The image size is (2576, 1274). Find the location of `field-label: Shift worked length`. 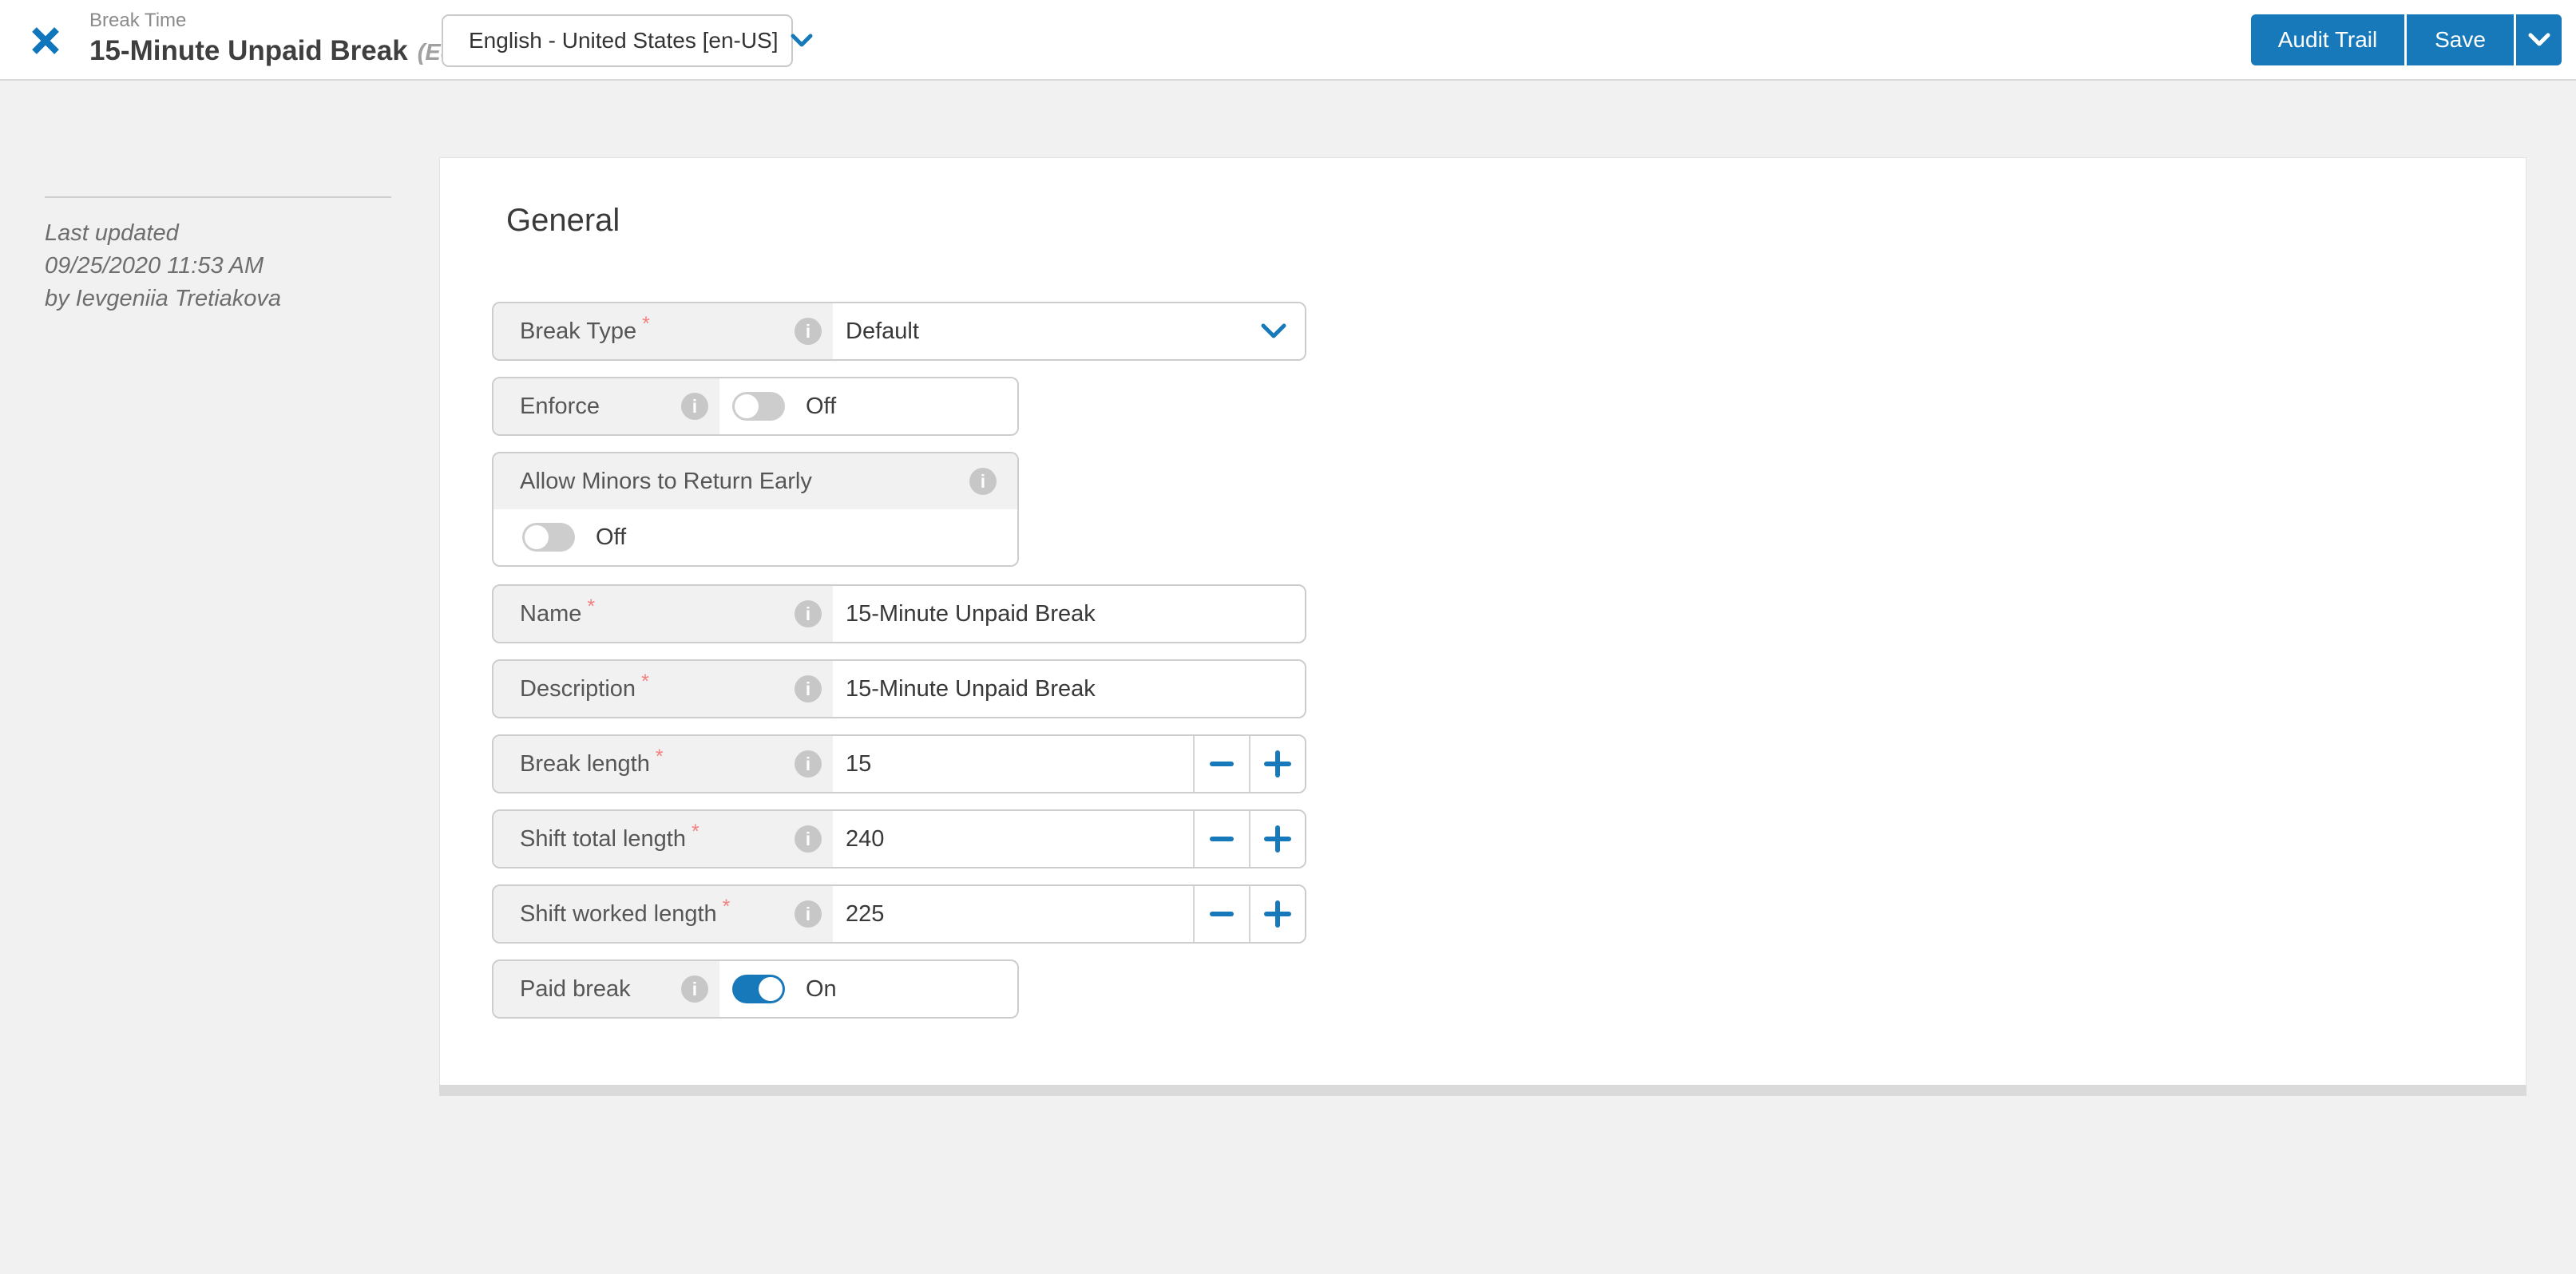

field-label: Shift worked length is located at coordinates (618, 914).